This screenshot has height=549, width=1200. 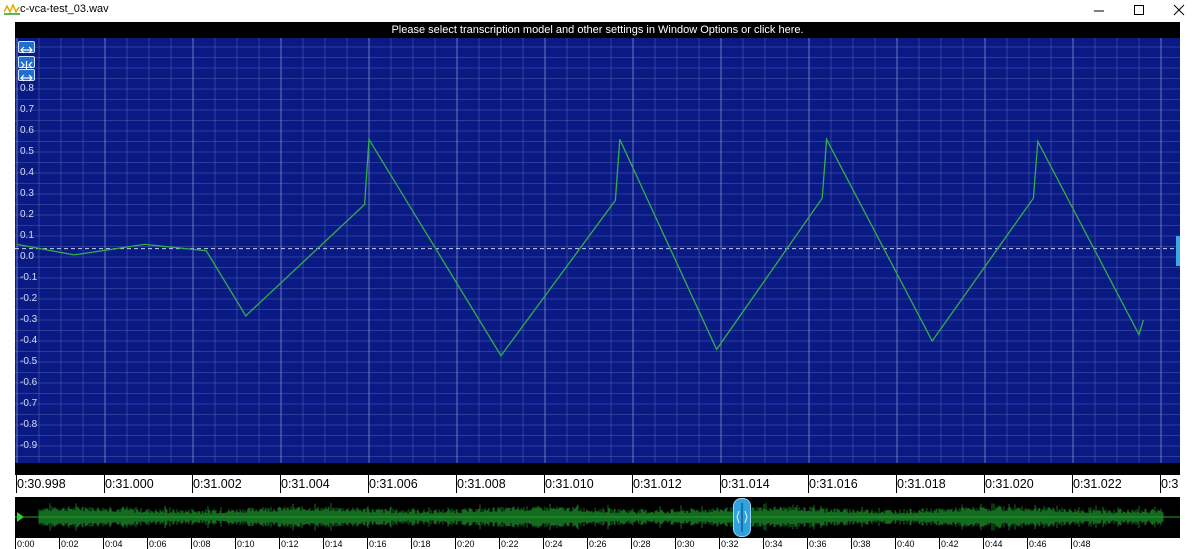 What do you see at coordinates (64, 9) in the screenshot?
I see `window-title: c-vca-test_03.wav` at bounding box center [64, 9].